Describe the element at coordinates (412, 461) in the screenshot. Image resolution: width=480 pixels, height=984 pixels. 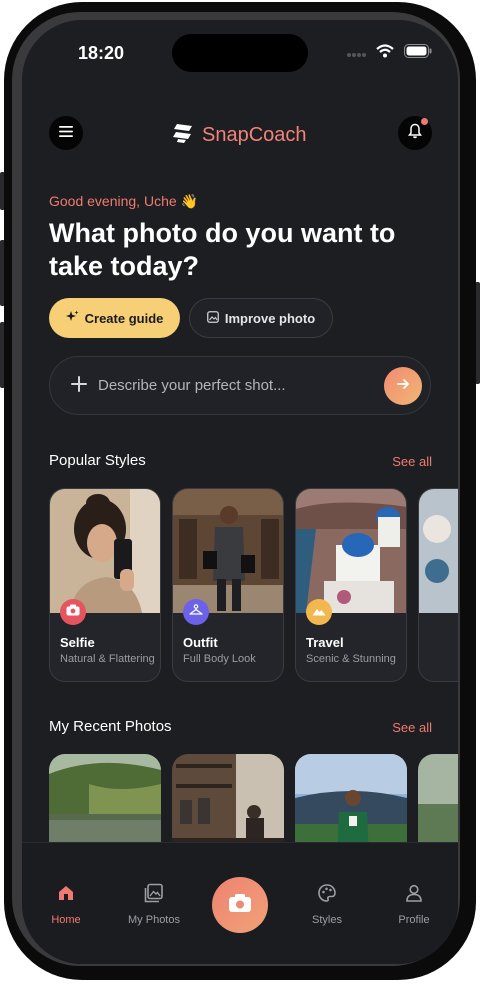
I see `popular-see-all-link: See all` at that location.